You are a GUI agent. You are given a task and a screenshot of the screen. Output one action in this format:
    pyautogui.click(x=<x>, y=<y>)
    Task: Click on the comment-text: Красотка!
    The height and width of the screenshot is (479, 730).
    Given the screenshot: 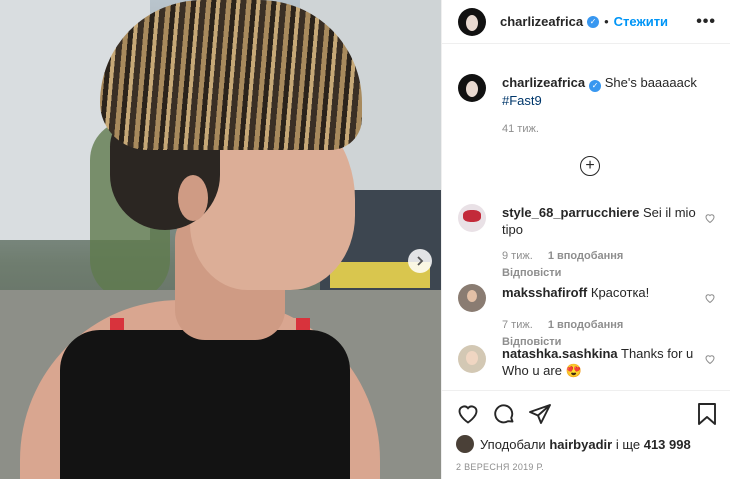 What is the action you would take?
    pyautogui.click(x=620, y=292)
    